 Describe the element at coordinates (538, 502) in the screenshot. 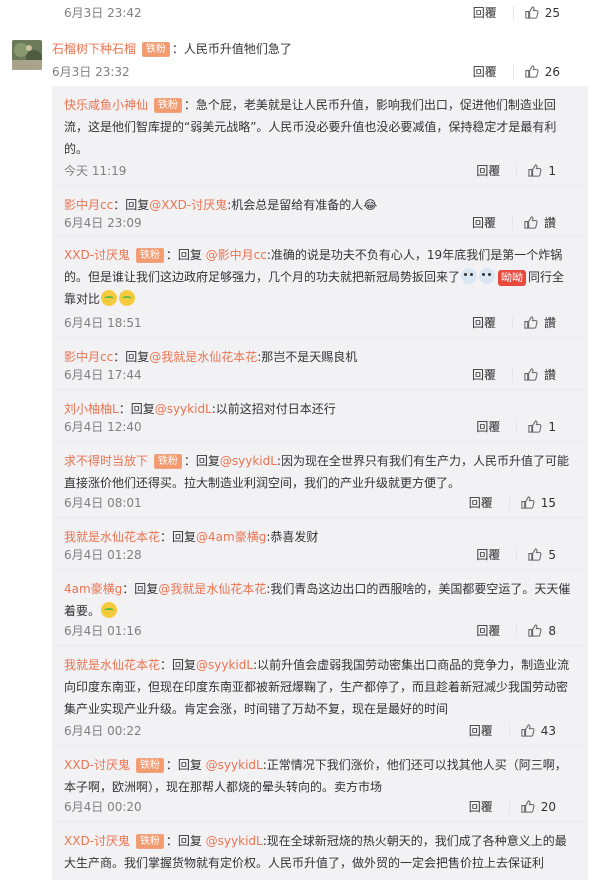

I see `like-button: 15` at that location.